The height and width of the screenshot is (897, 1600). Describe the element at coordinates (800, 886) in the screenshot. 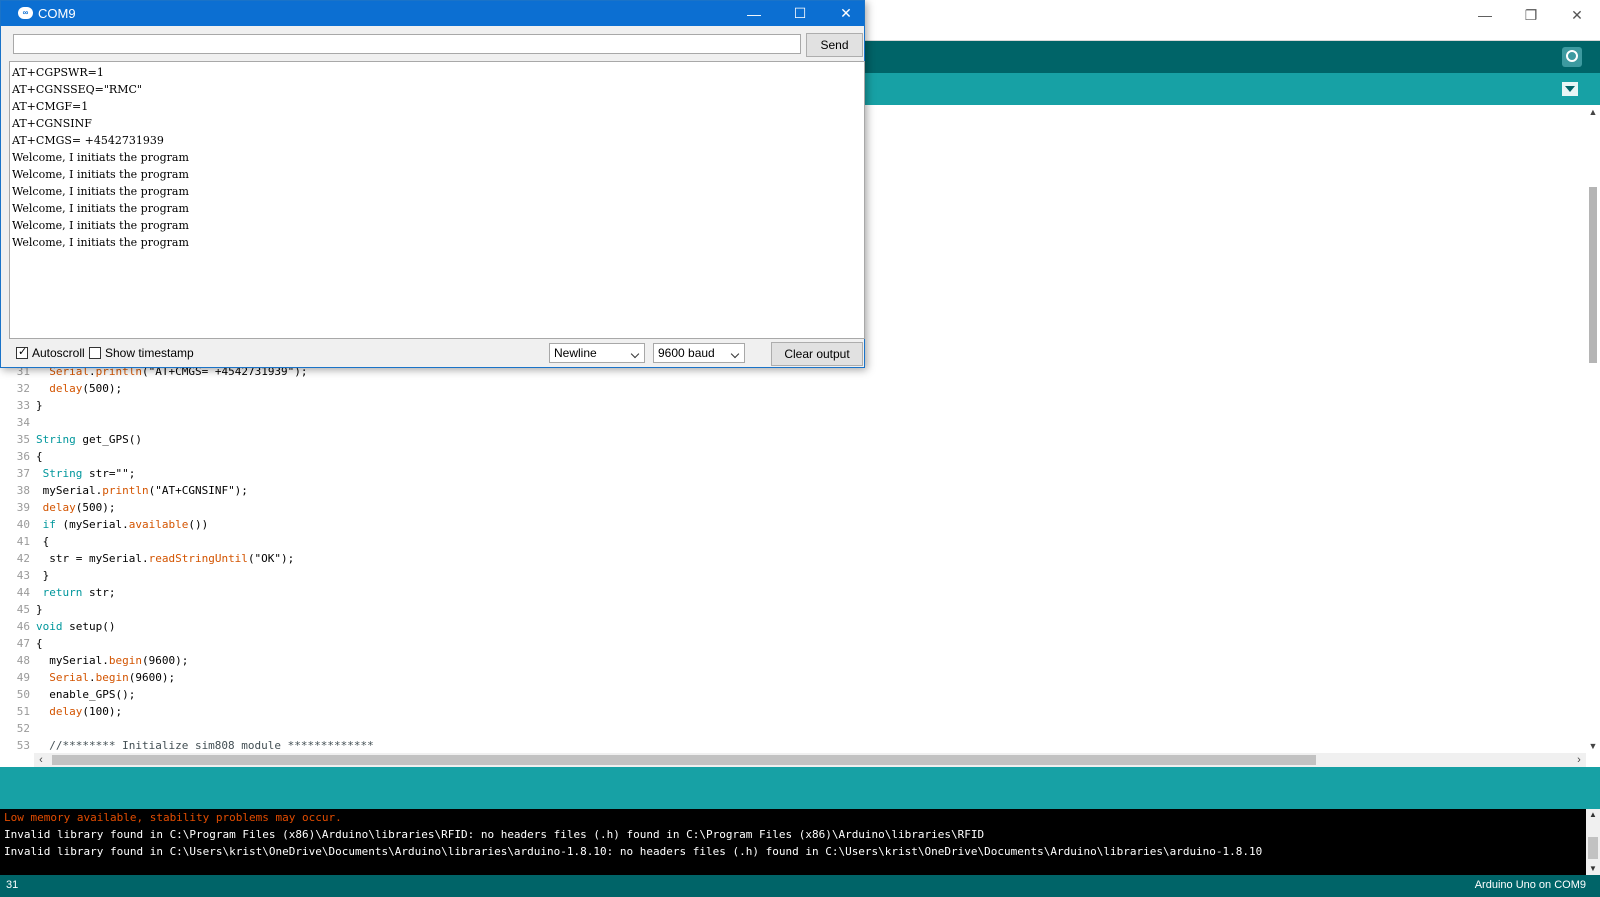

I see `footer-bar: 31 Arduino Uno on COM9` at that location.